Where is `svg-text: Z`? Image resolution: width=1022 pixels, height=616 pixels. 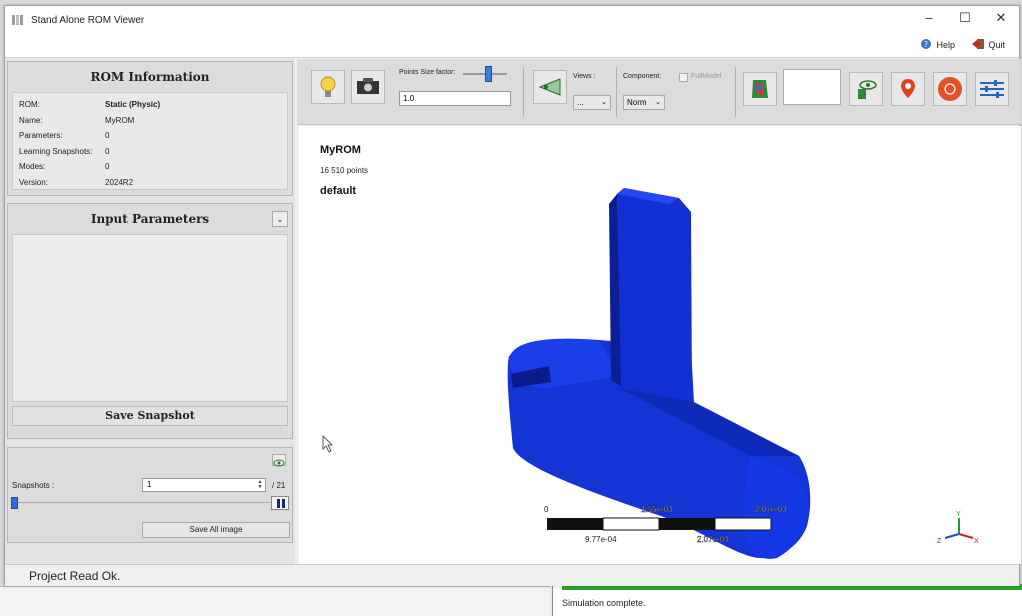 svg-text: Z is located at coordinates (939, 541).